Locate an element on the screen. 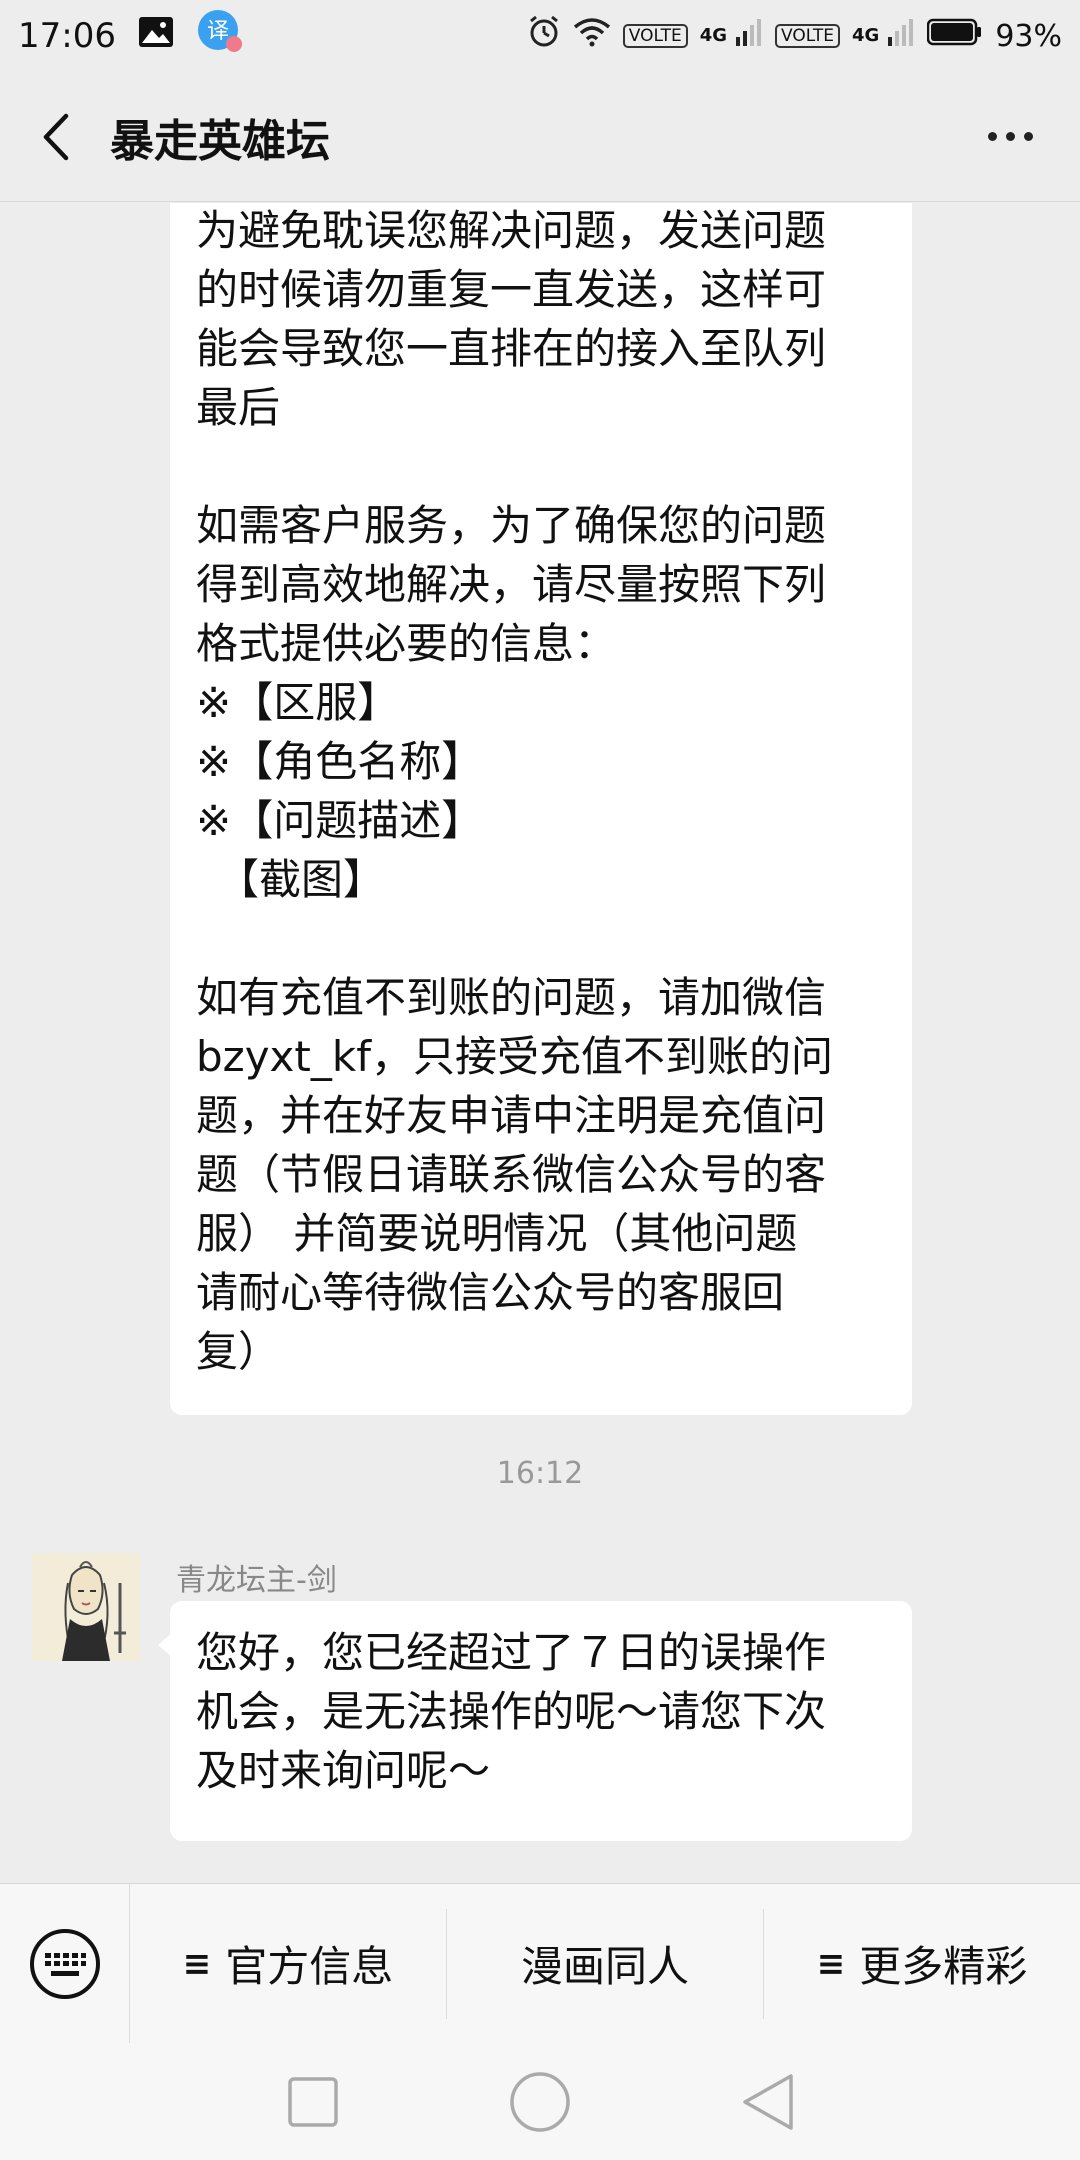 The height and width of the screenshot is (2160, 1080). menu-item-label: 更多精彩 is located at coordinates (943, 1966).